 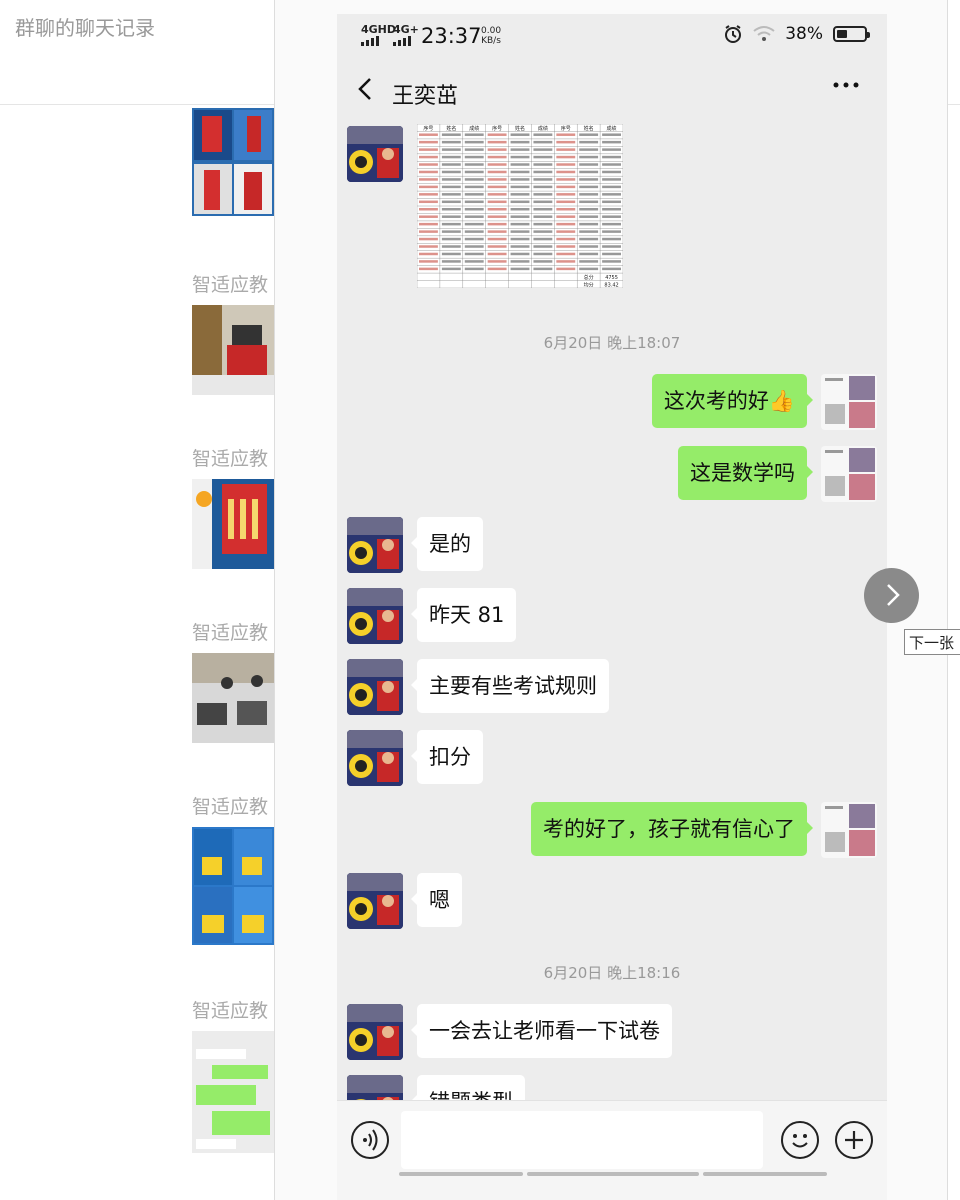 I want to click on table-summary-cell: 83.42, so click(x=611, y=286).